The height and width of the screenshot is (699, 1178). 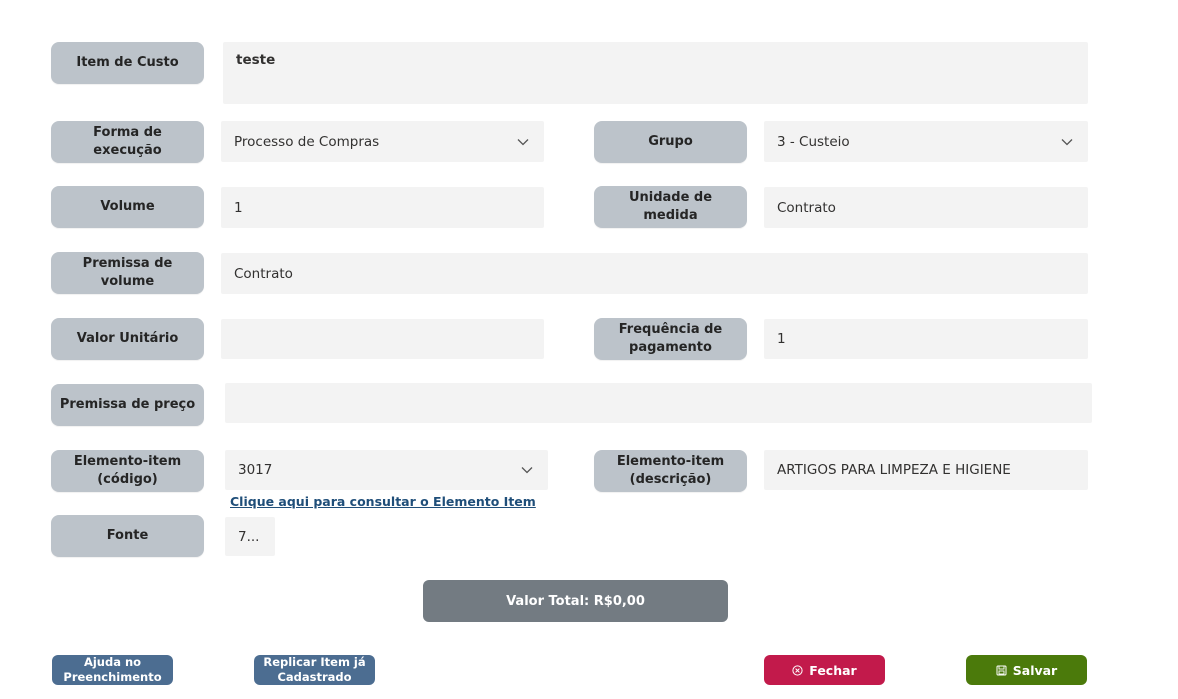 I want to click on fechar-button: Fechar, so click(x=824, y=670).